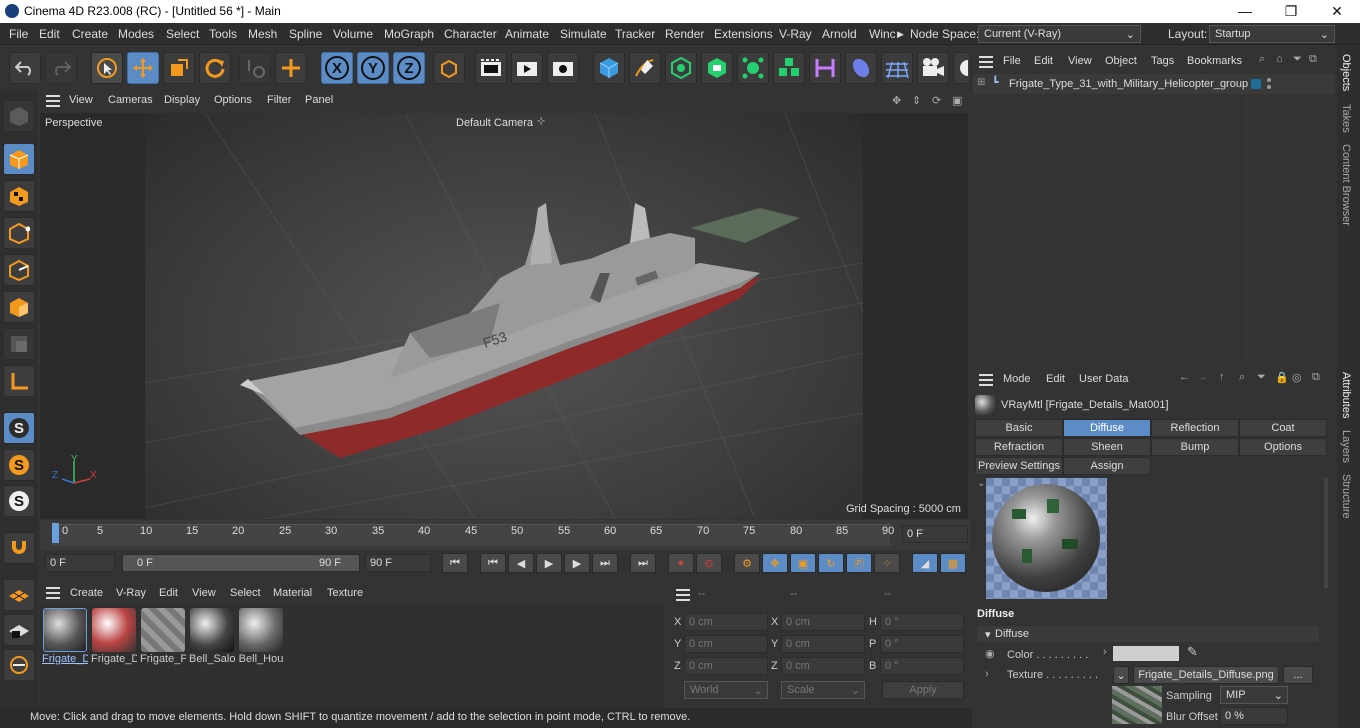 This screenshot has height=728, width=1360. What do you see at coordinates (1346, 185) in the screenshot?
I see `side-tab-content-browser: Content Browser` at bounding box center [1346, 185].